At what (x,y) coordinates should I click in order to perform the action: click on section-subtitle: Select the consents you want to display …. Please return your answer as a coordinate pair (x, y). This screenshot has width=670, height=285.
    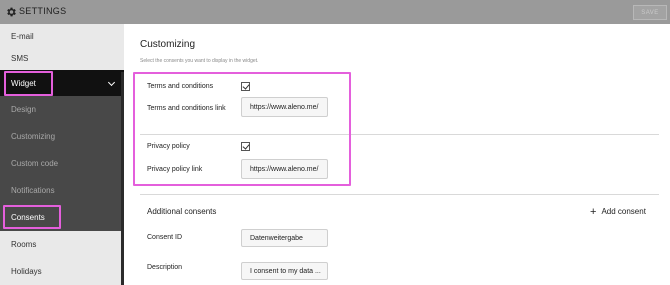
    Looking at the image, I should click on (199, 61).